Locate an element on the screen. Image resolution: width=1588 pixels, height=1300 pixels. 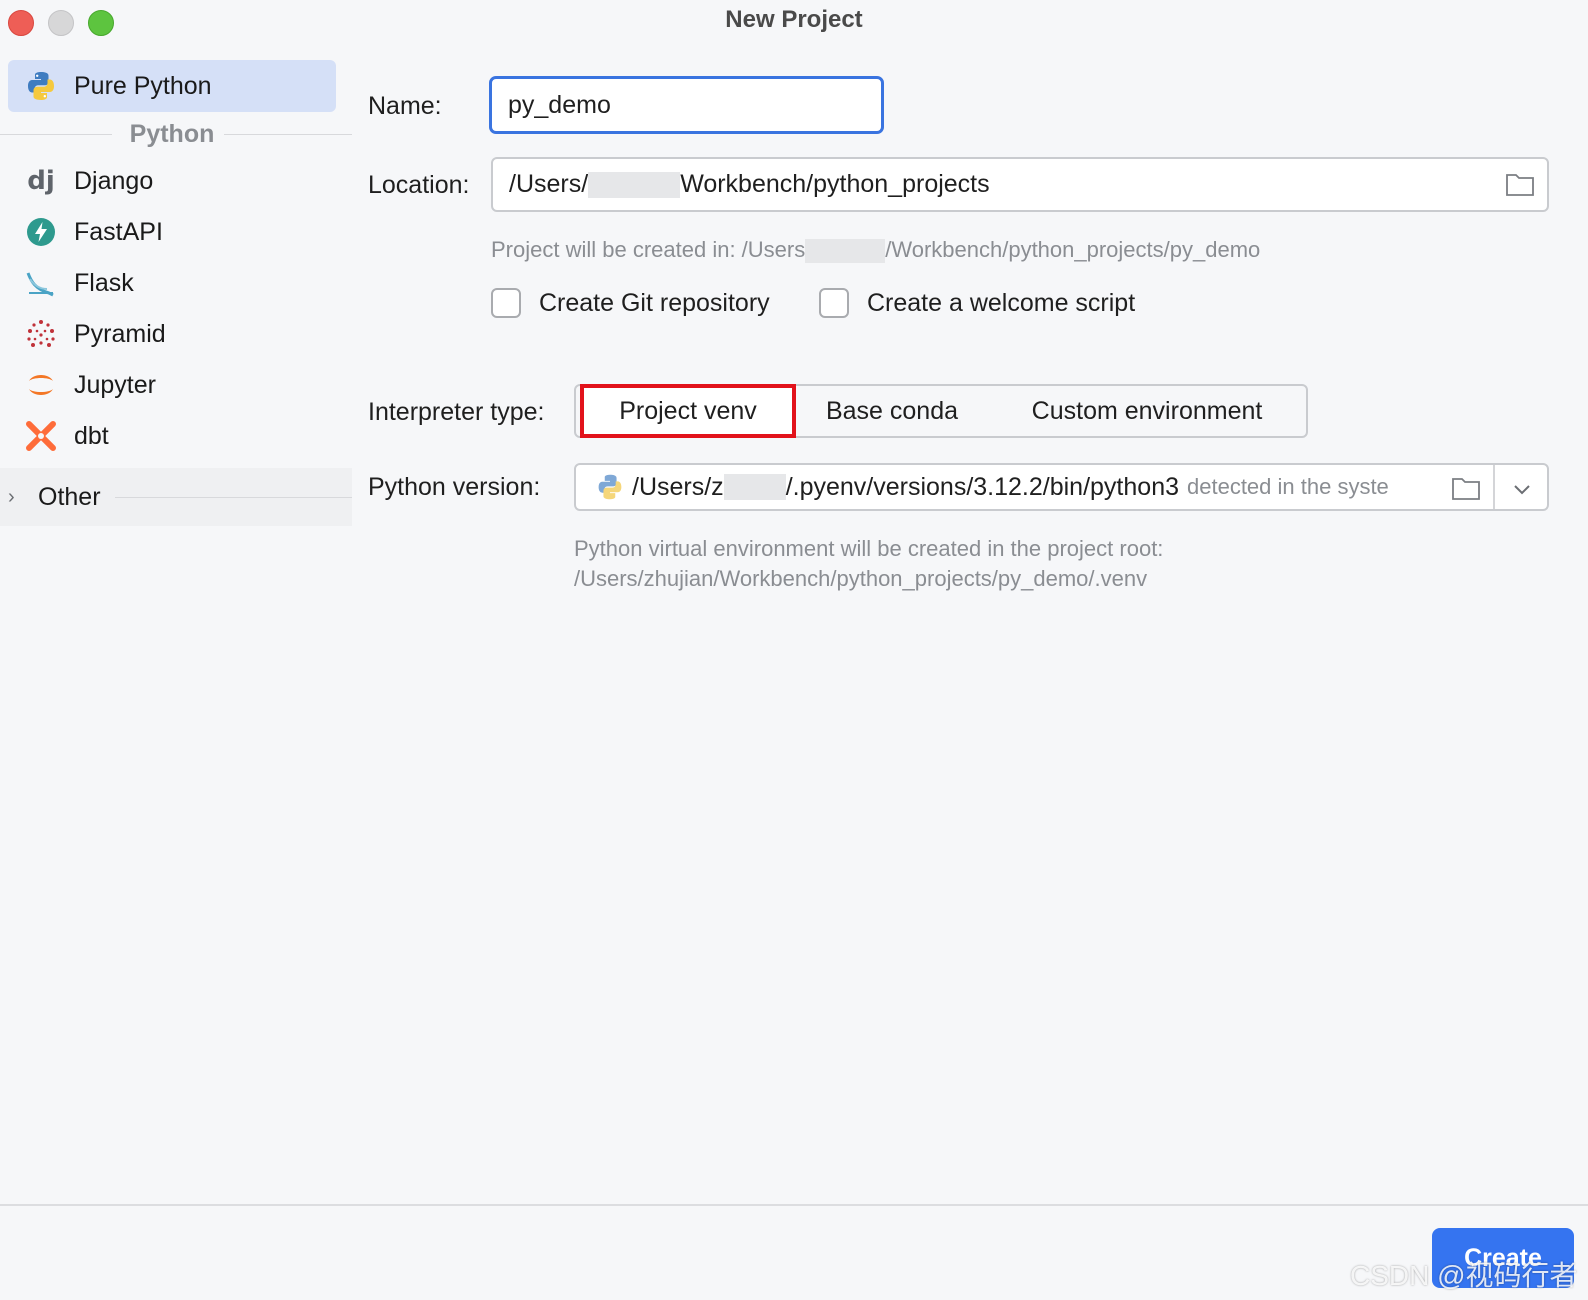
create-welcome-script-label: Create a welcome script is located at coordinates (1001, 302).